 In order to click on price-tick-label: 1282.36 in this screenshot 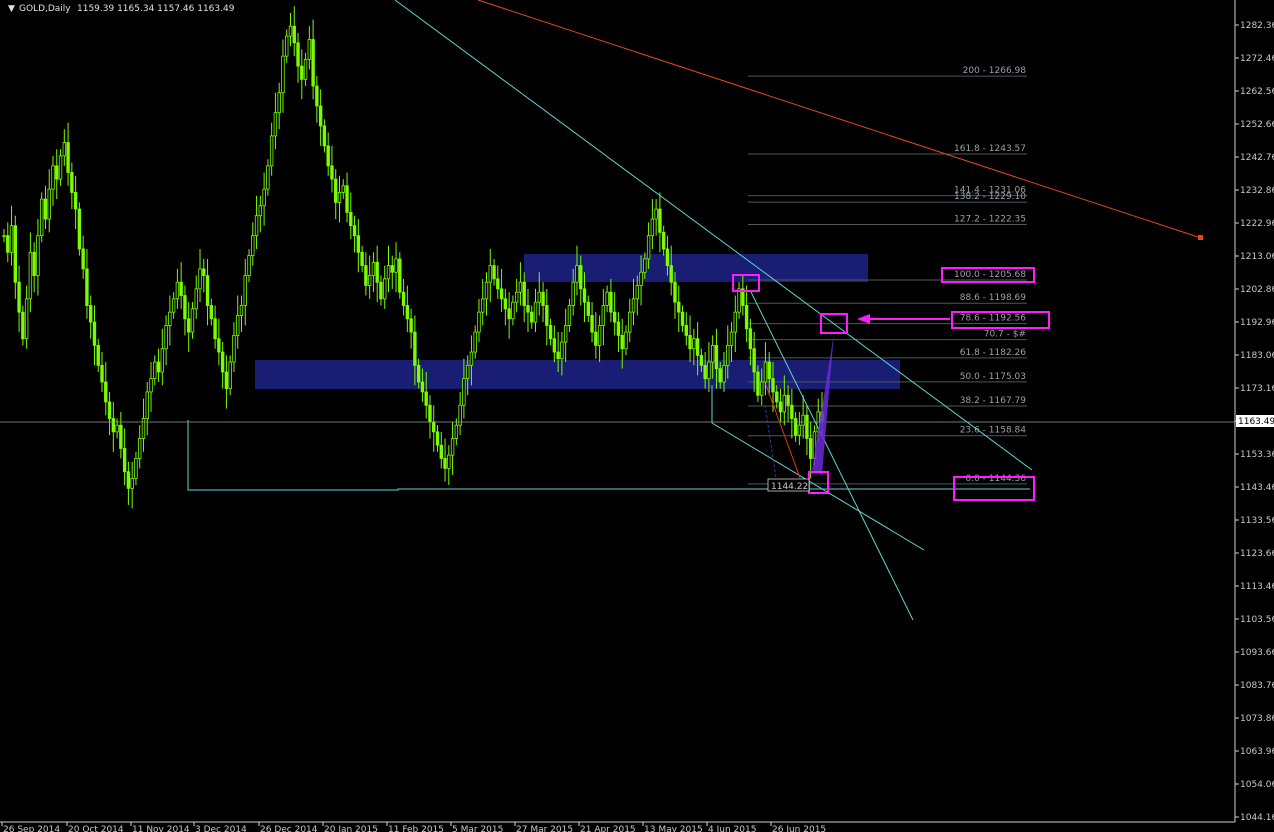, I will do `click(1257, 26)`.